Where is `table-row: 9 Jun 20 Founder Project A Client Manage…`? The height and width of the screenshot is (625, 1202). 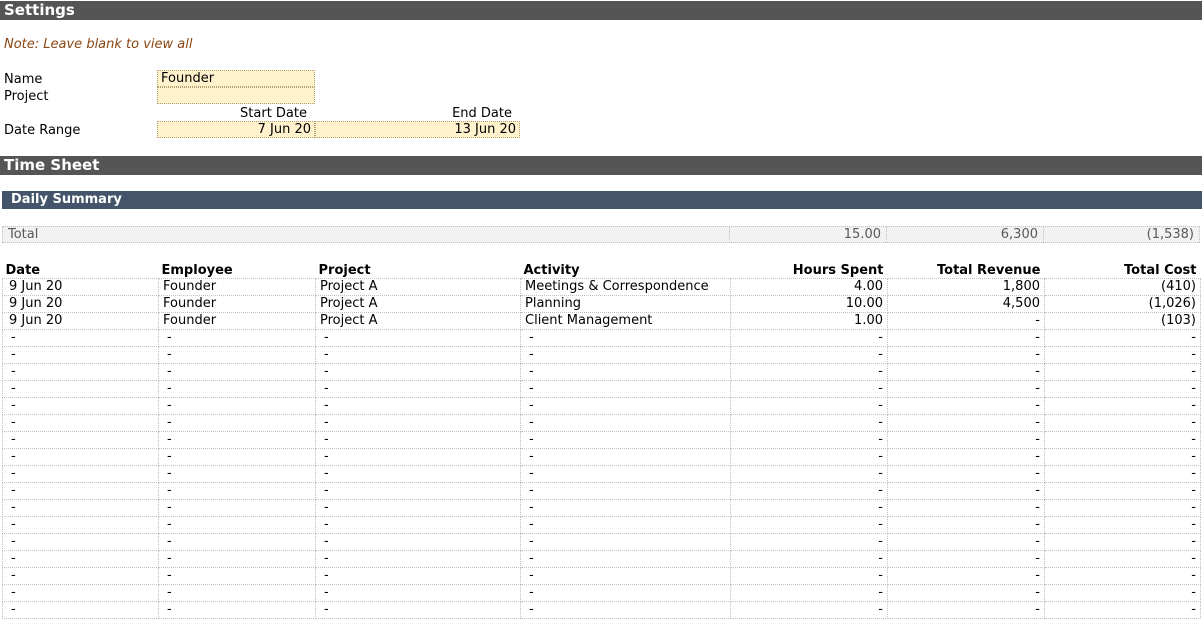
table-row: 9 Jun 20 Founder Project A Client Manage… is located at coordinates (601, 321).